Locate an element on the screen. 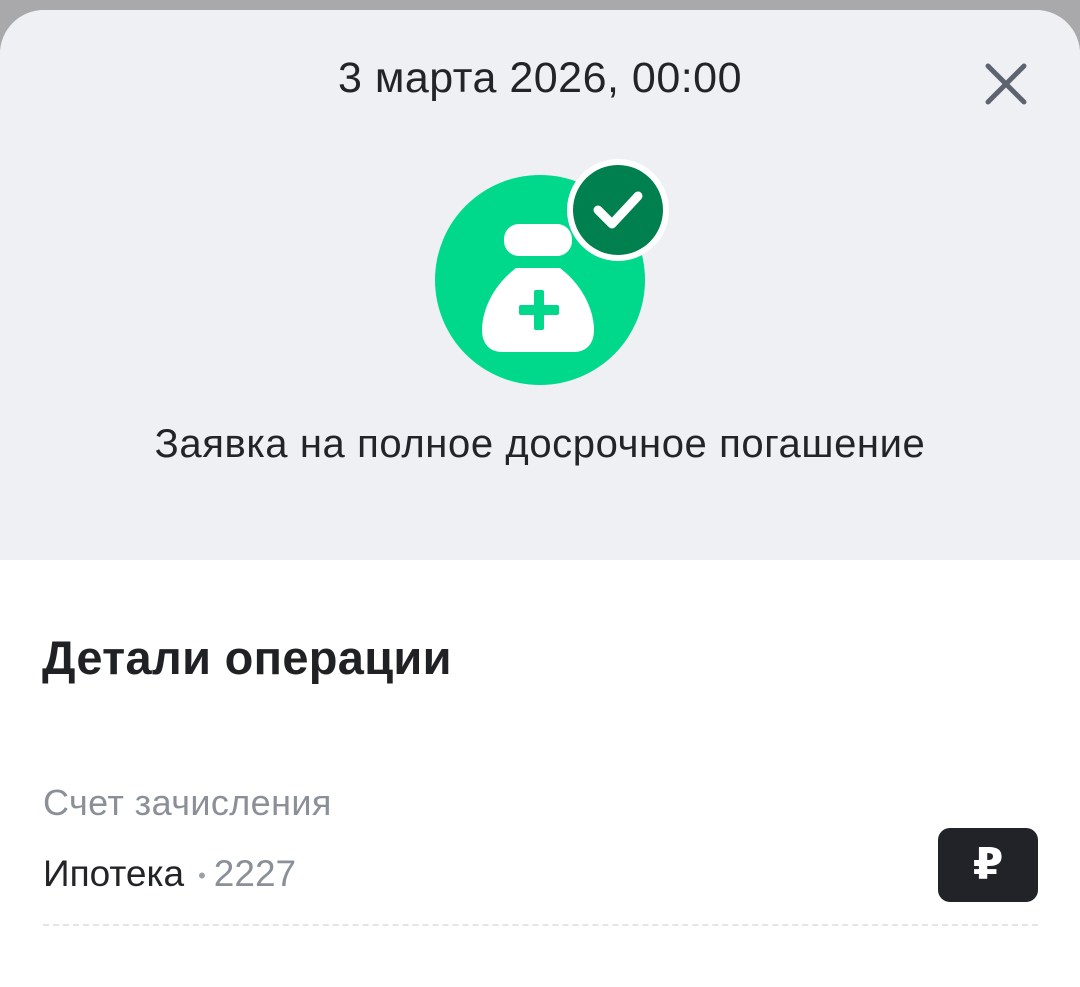  ruble-icon: ₽ is located at coordinates (988, 864).